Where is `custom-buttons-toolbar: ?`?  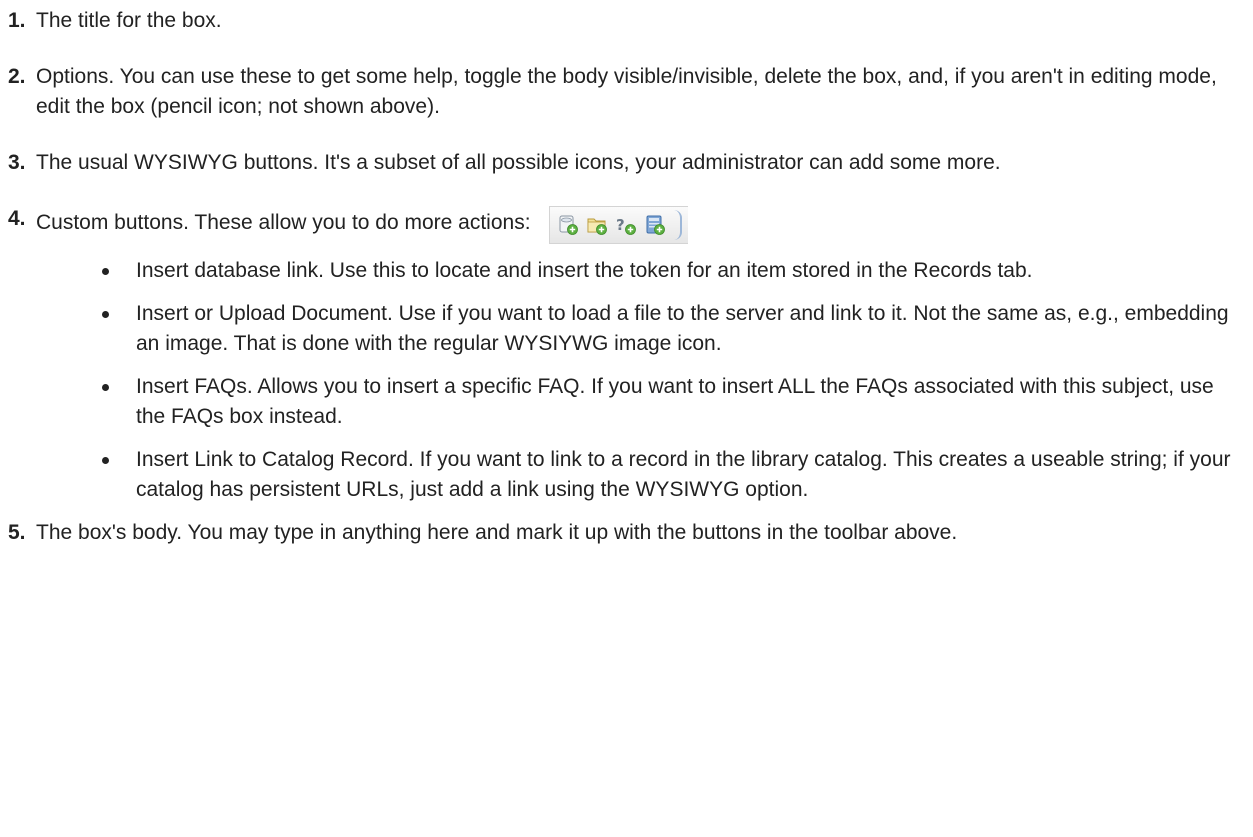
custom-buttons-toolbar: ? is located at coordinates (618, 225).